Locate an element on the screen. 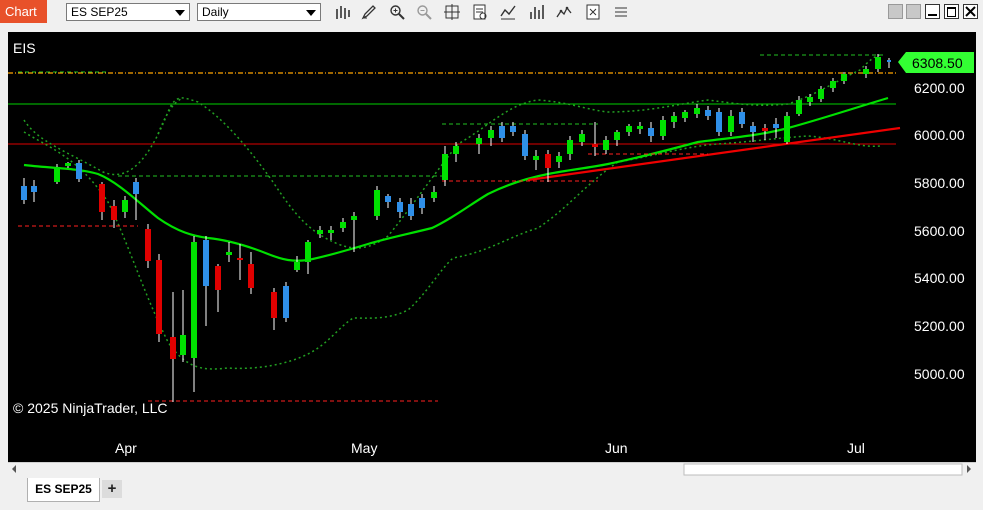  strategies-icon is located at coordinates (536, 12).